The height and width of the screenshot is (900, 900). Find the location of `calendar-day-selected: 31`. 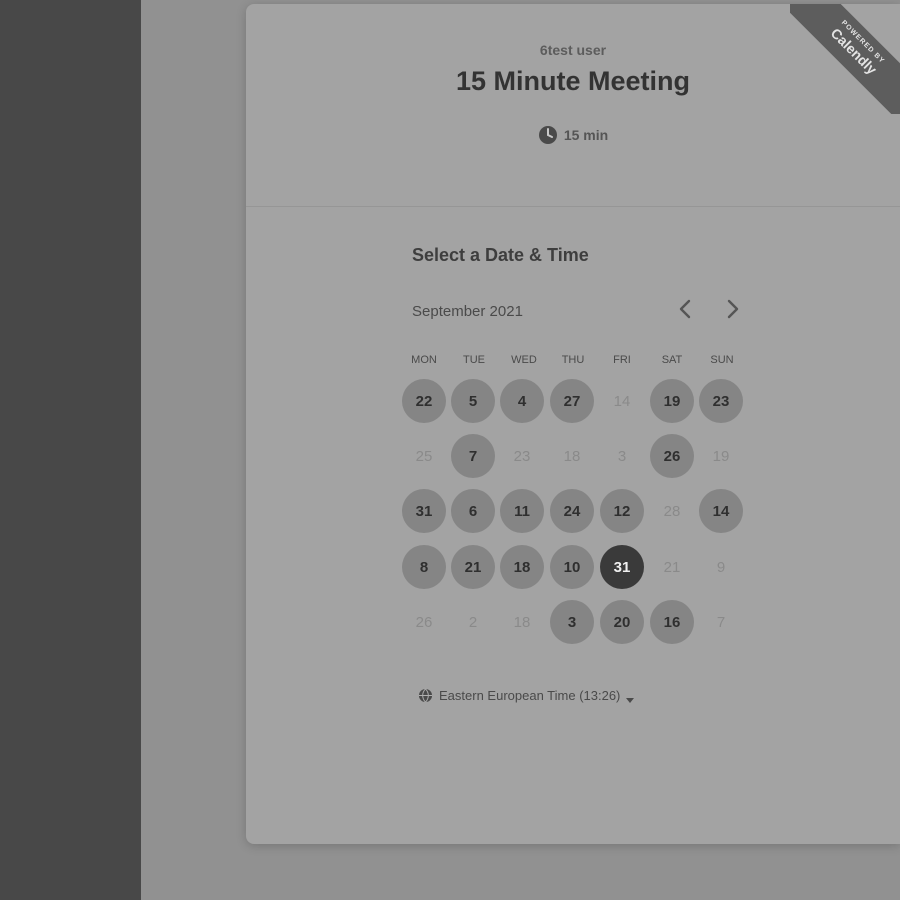

calendar-day-selected: 31 is located at coordinates (622, 567).